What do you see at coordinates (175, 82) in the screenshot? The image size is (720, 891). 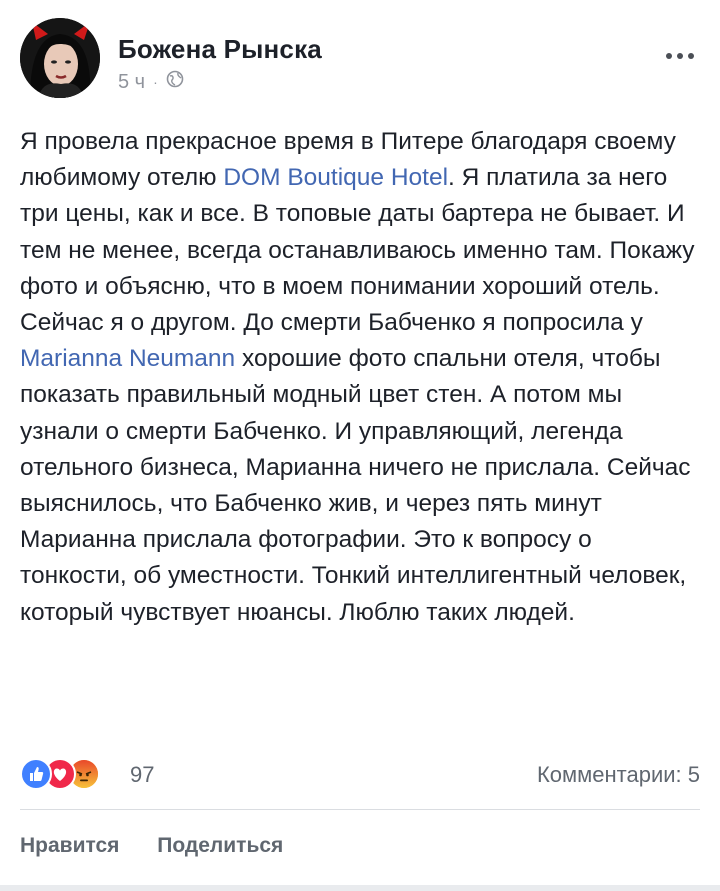 I see `globe-icon` at bounding box center [175, 82].